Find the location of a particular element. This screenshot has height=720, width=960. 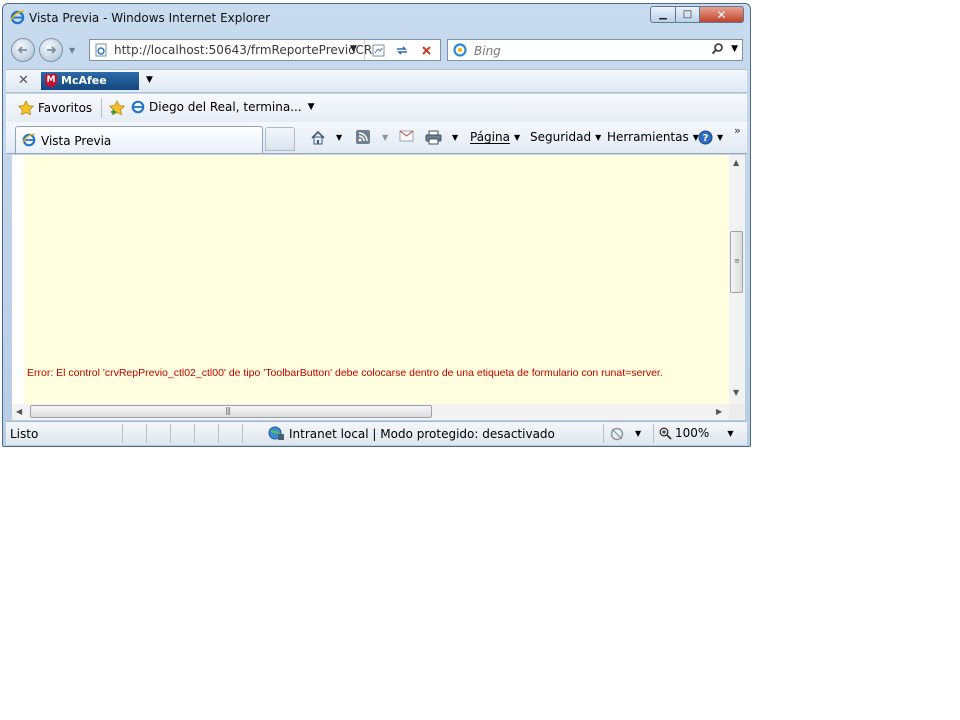

window-title: Vista Previa - Windows Internet Explorer is located at coordinates (150, 18).